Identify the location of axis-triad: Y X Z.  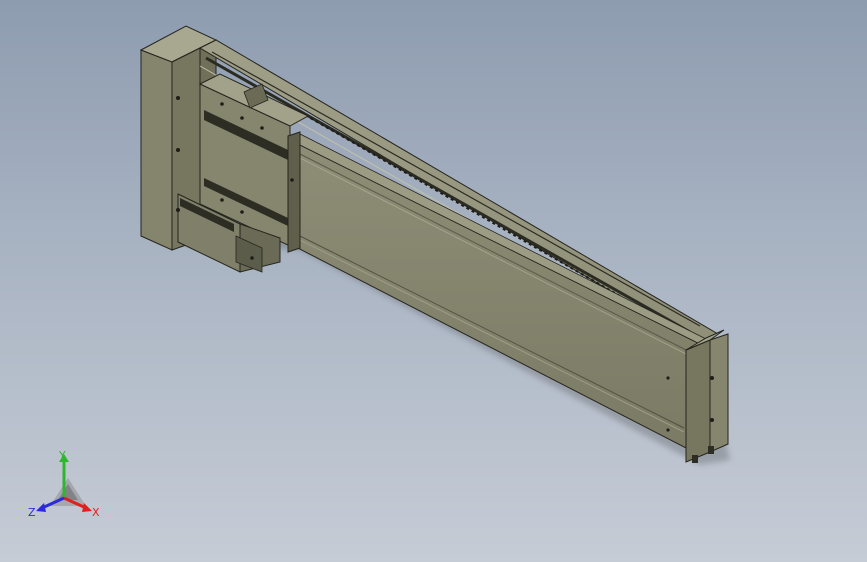
(64, 486).